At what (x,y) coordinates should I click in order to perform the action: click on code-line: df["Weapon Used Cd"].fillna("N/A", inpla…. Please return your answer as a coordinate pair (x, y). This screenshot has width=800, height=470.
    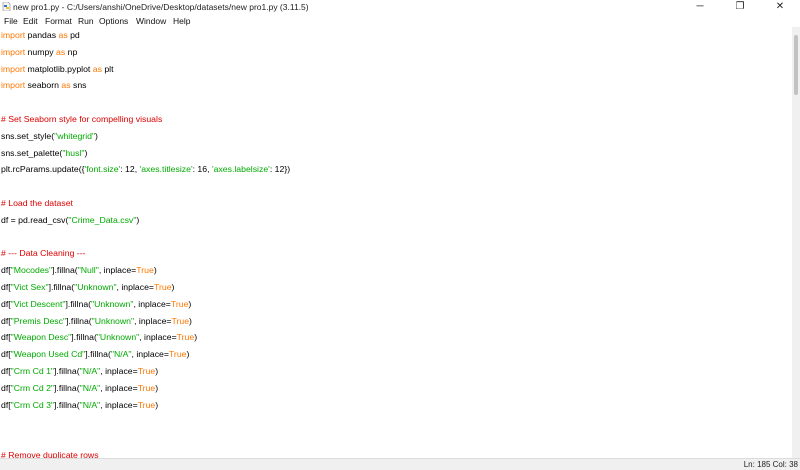
    Looking at the image, I should click on (95, 354).